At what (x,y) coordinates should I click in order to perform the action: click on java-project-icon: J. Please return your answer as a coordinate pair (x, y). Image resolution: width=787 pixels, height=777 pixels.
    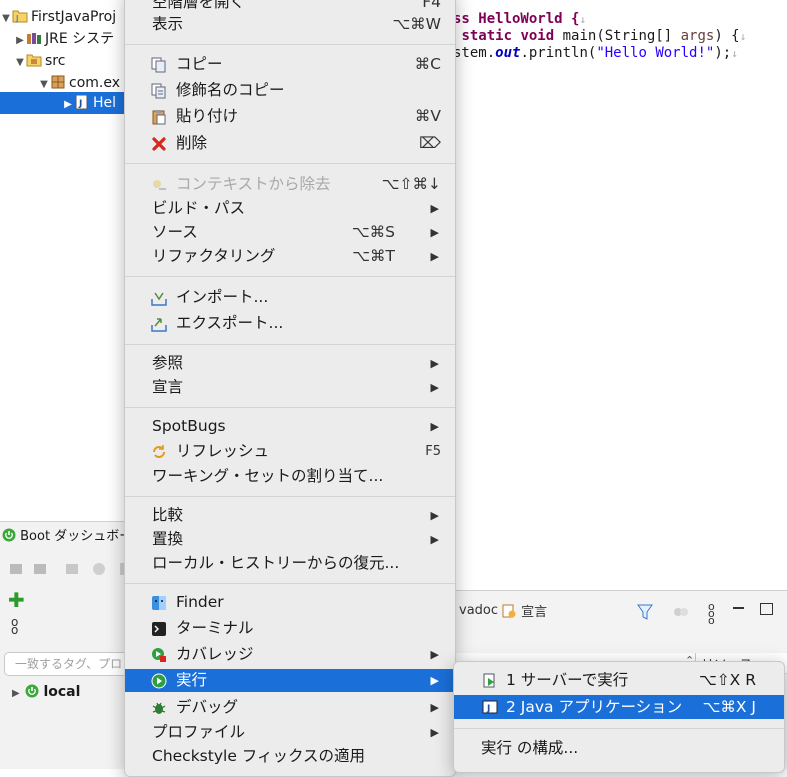
    Looking at the image, I should click on (20, 16).